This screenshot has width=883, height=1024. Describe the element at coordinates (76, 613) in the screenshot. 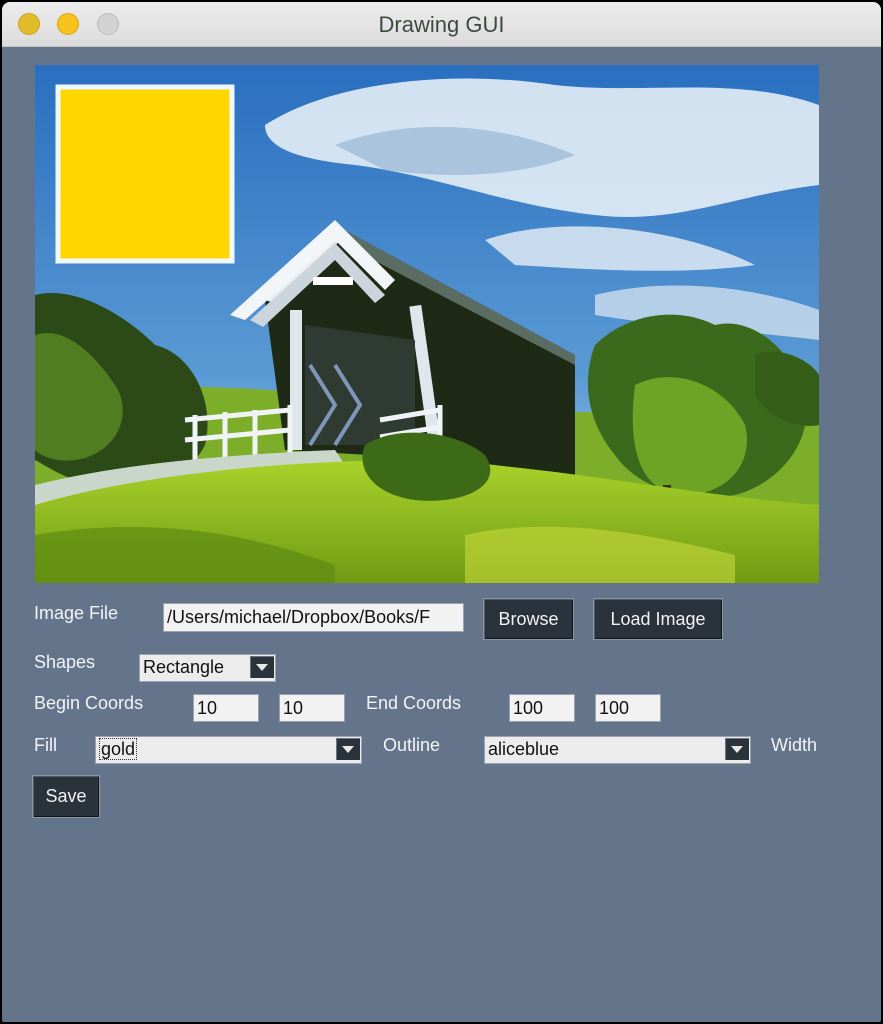

I see `image-file-label: Image File` at that location.